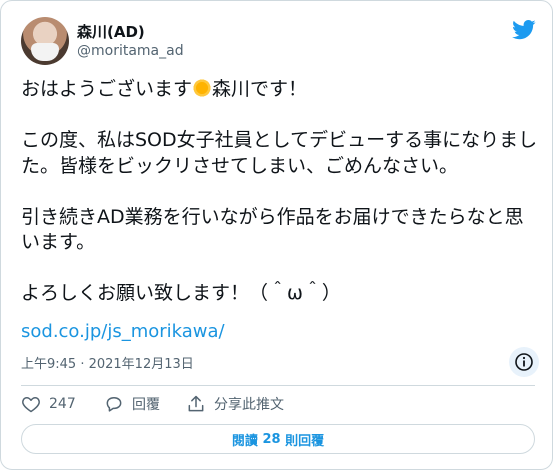 The image size is (557, 474). I want to click on like-button: 247, so click(48, 404).